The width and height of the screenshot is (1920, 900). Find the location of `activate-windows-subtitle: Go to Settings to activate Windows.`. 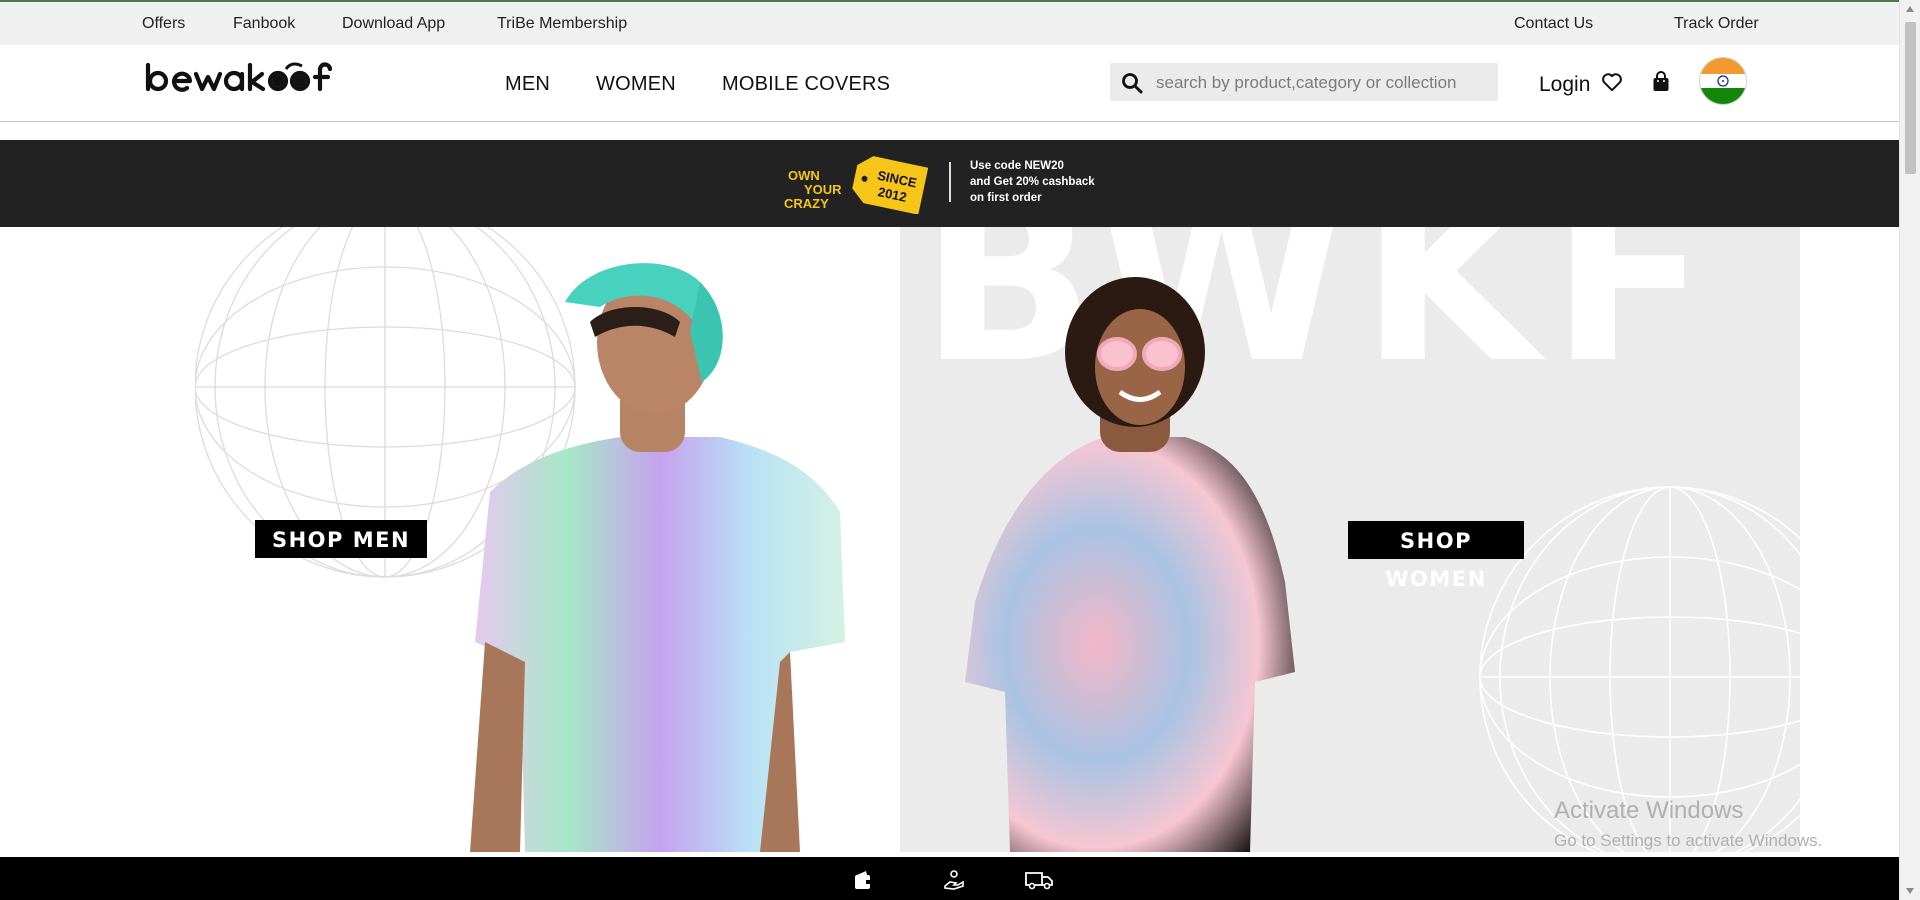

activate-windows-subtitle: Go to Settings to activate Windows. is located at coordinates (1688, 840).